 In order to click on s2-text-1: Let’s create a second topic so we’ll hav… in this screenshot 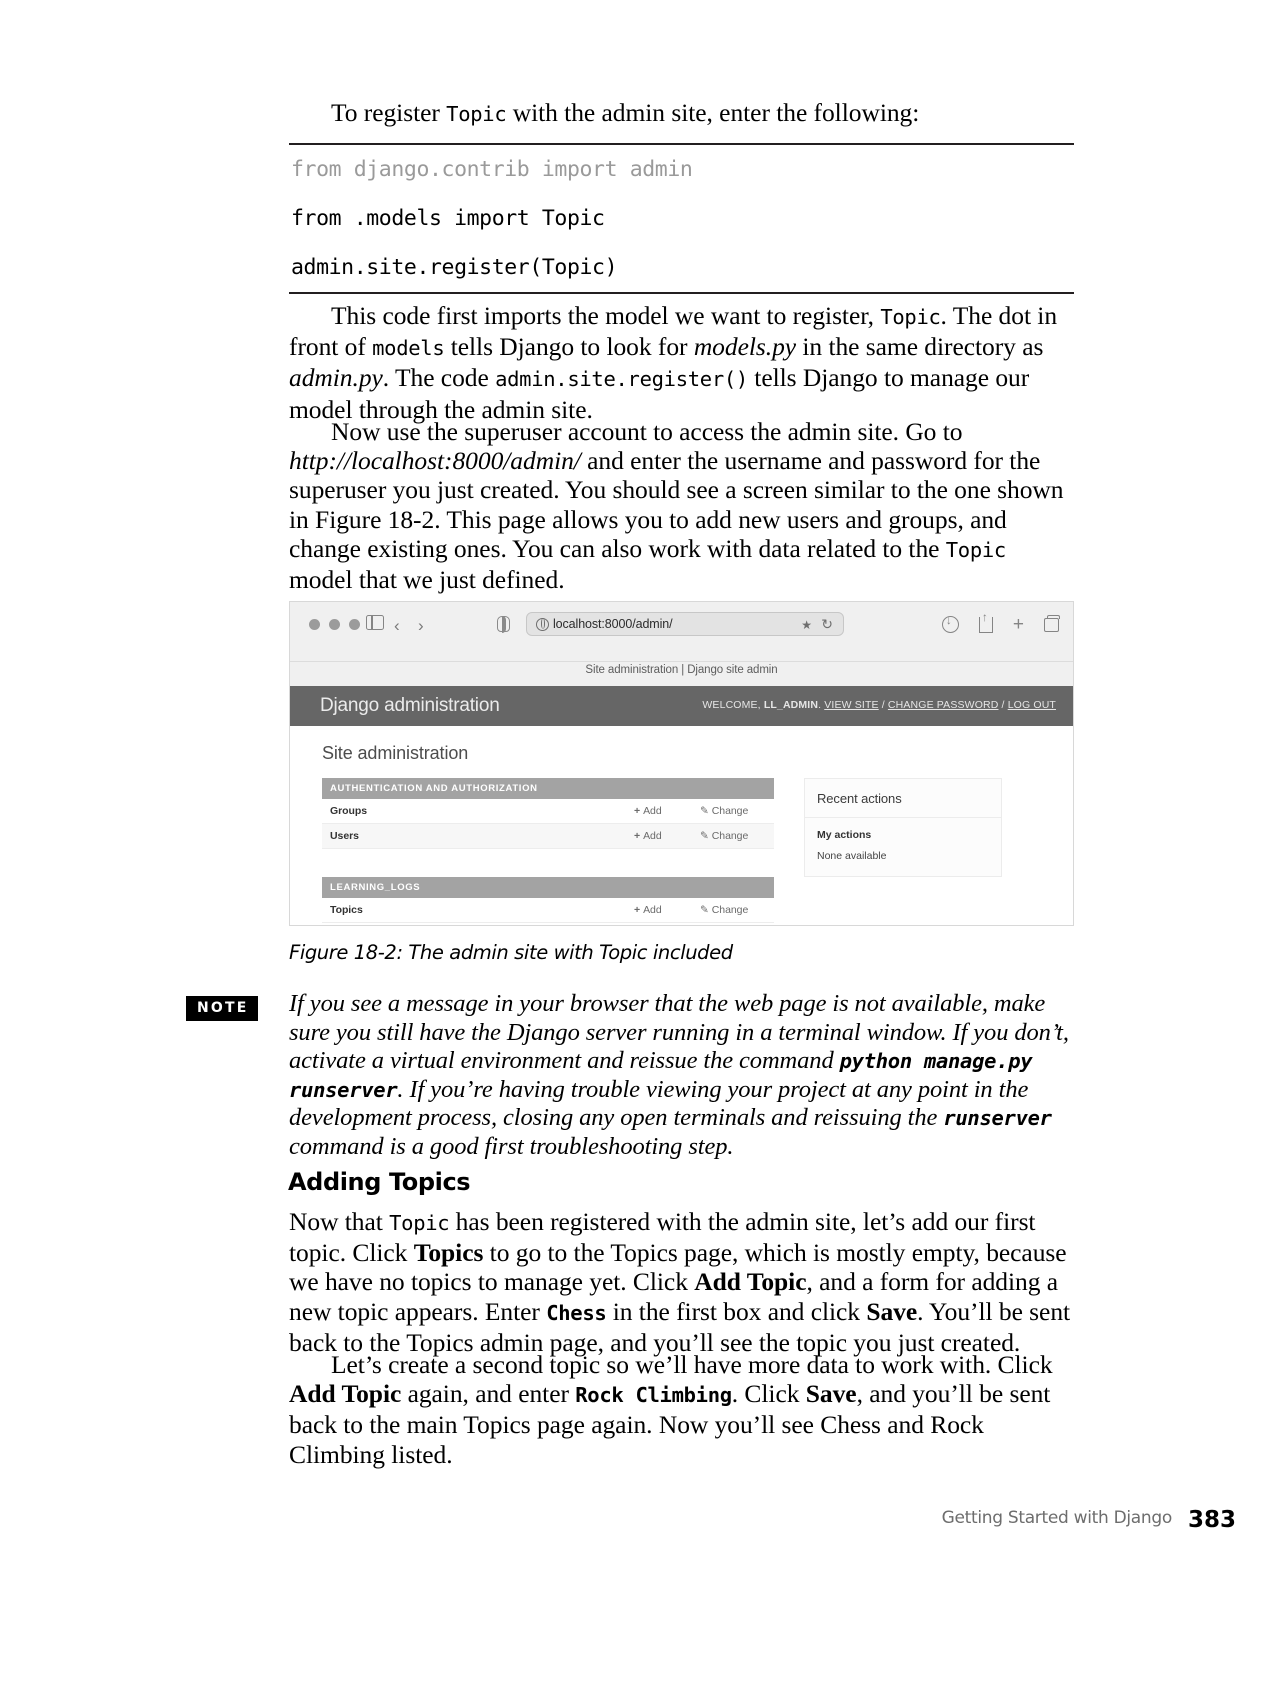, I will do `click(692, 1364)`.